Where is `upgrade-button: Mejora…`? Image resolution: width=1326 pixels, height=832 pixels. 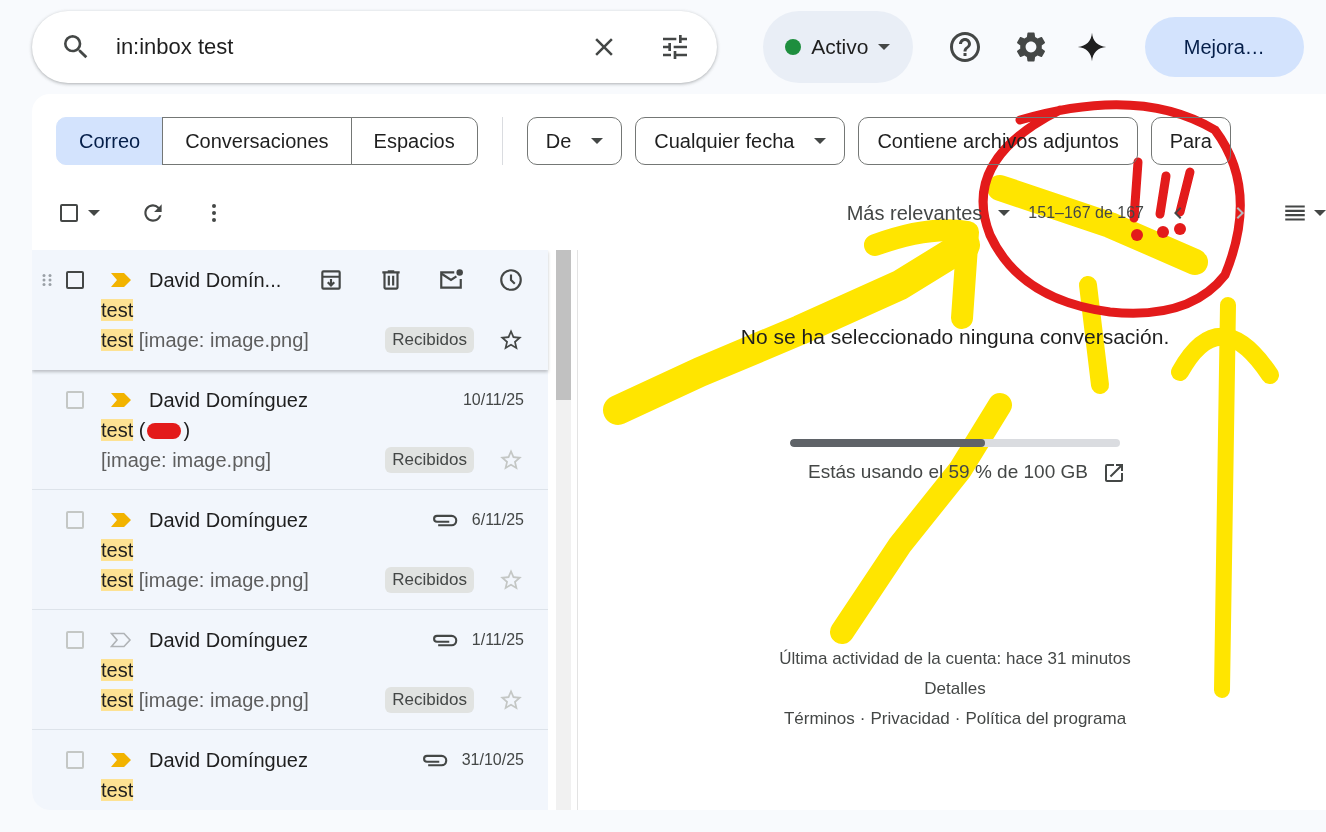 upgrade-button: Mejora… is located at coordinates (1224, 47).